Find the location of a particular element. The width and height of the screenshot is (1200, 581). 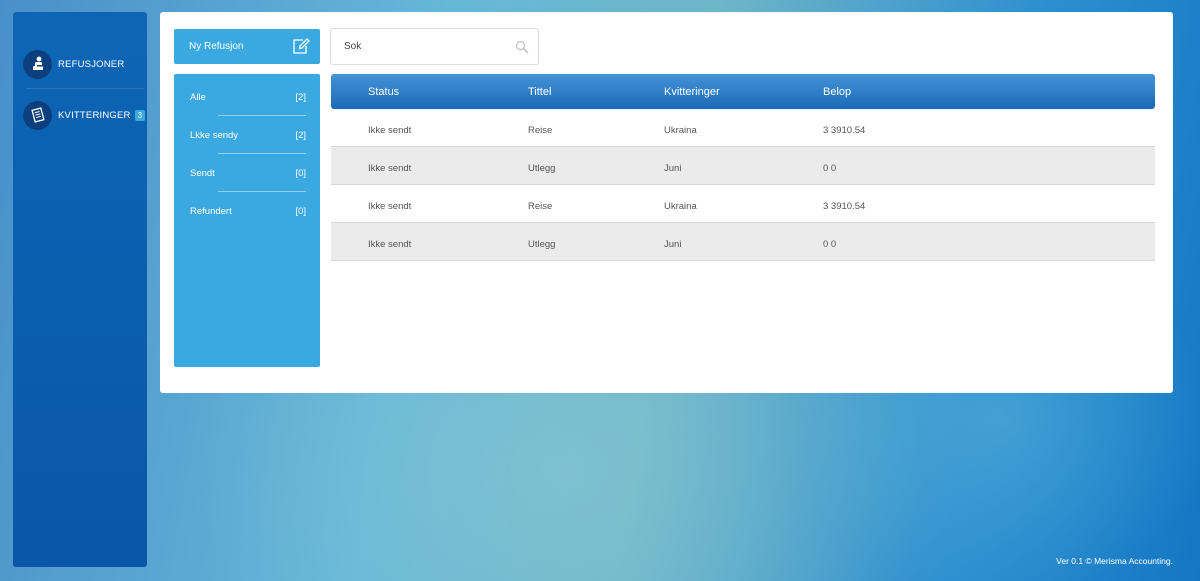

filter-alle: Alle [2] is located at coordinates (247, 97).